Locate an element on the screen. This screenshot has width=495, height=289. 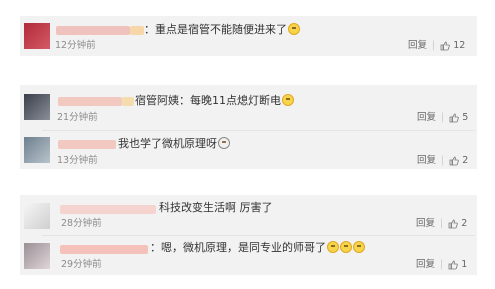
like-count: 12 is located at coordinates (459, 45).